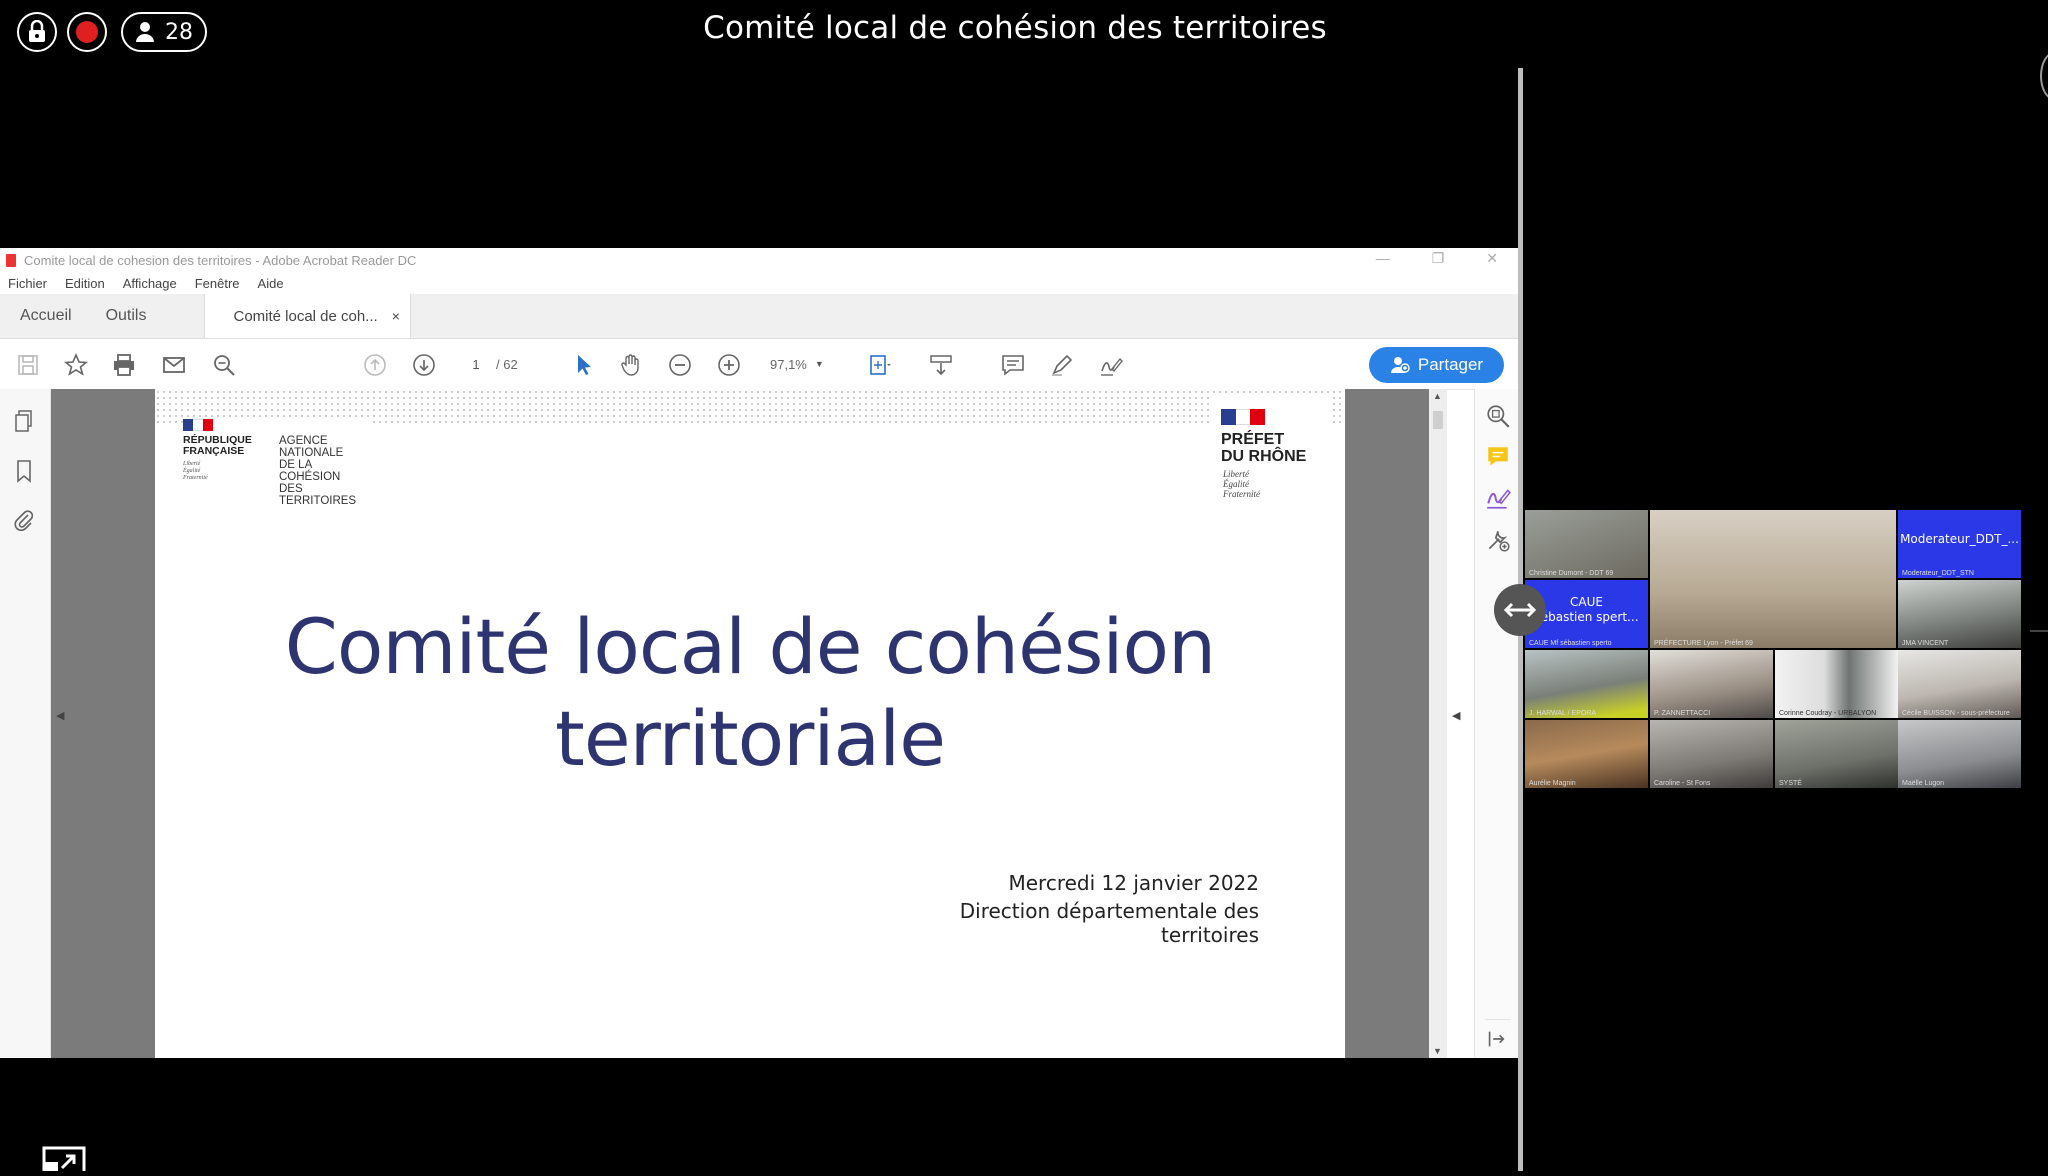  I want to click on add-user-icon, so click(1400, 365).